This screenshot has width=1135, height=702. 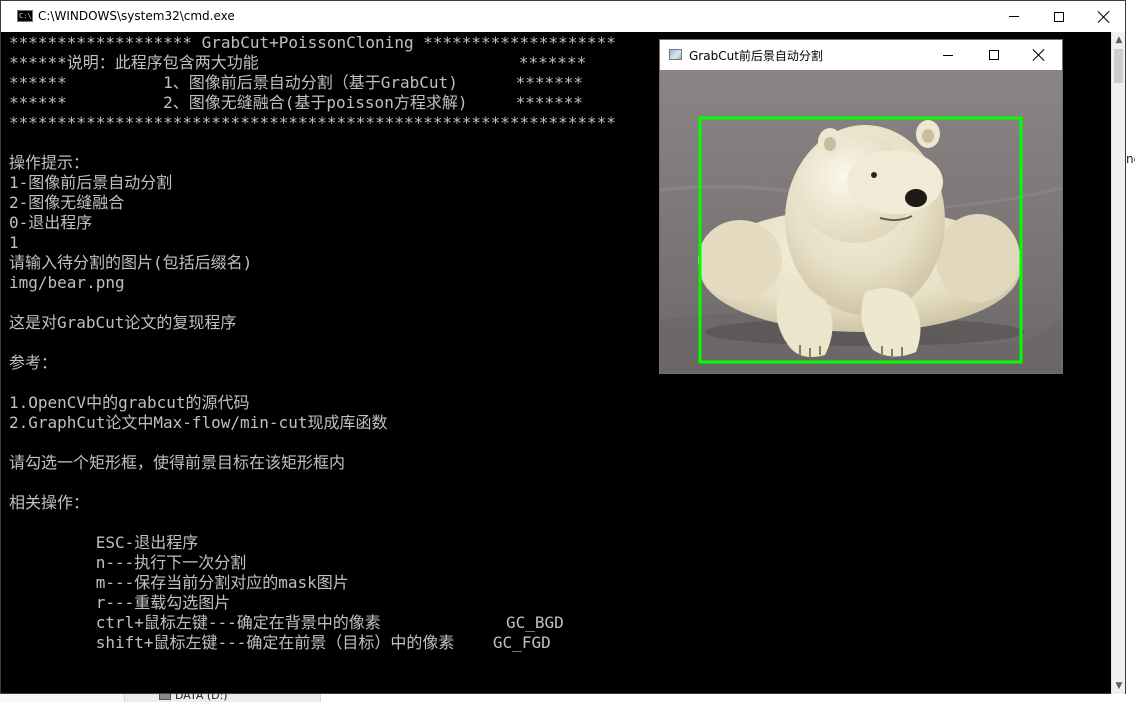 I want to click on console-line: img/bear.png, so click(x=67, y=282).